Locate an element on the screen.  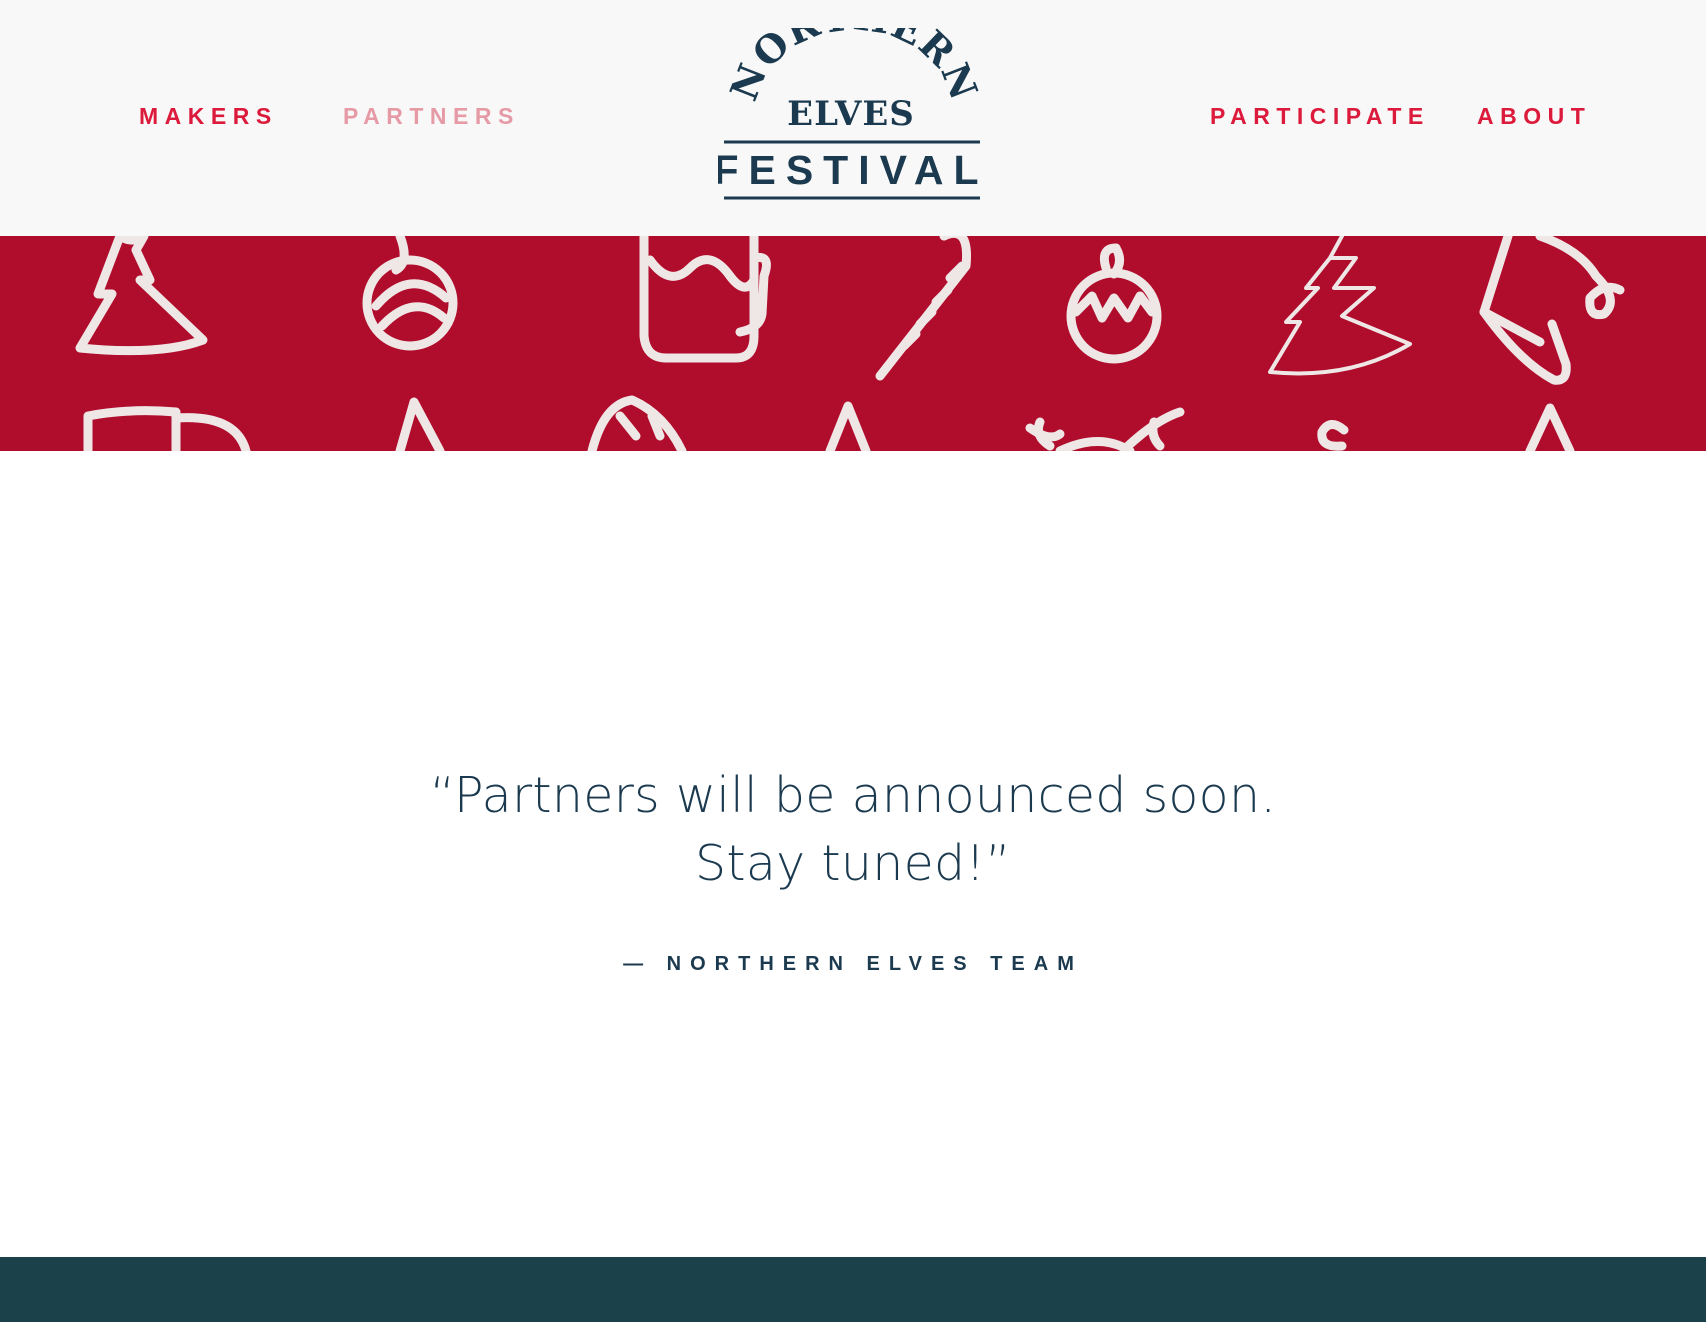
holiday-pattern is located at coordinates (850, 343).